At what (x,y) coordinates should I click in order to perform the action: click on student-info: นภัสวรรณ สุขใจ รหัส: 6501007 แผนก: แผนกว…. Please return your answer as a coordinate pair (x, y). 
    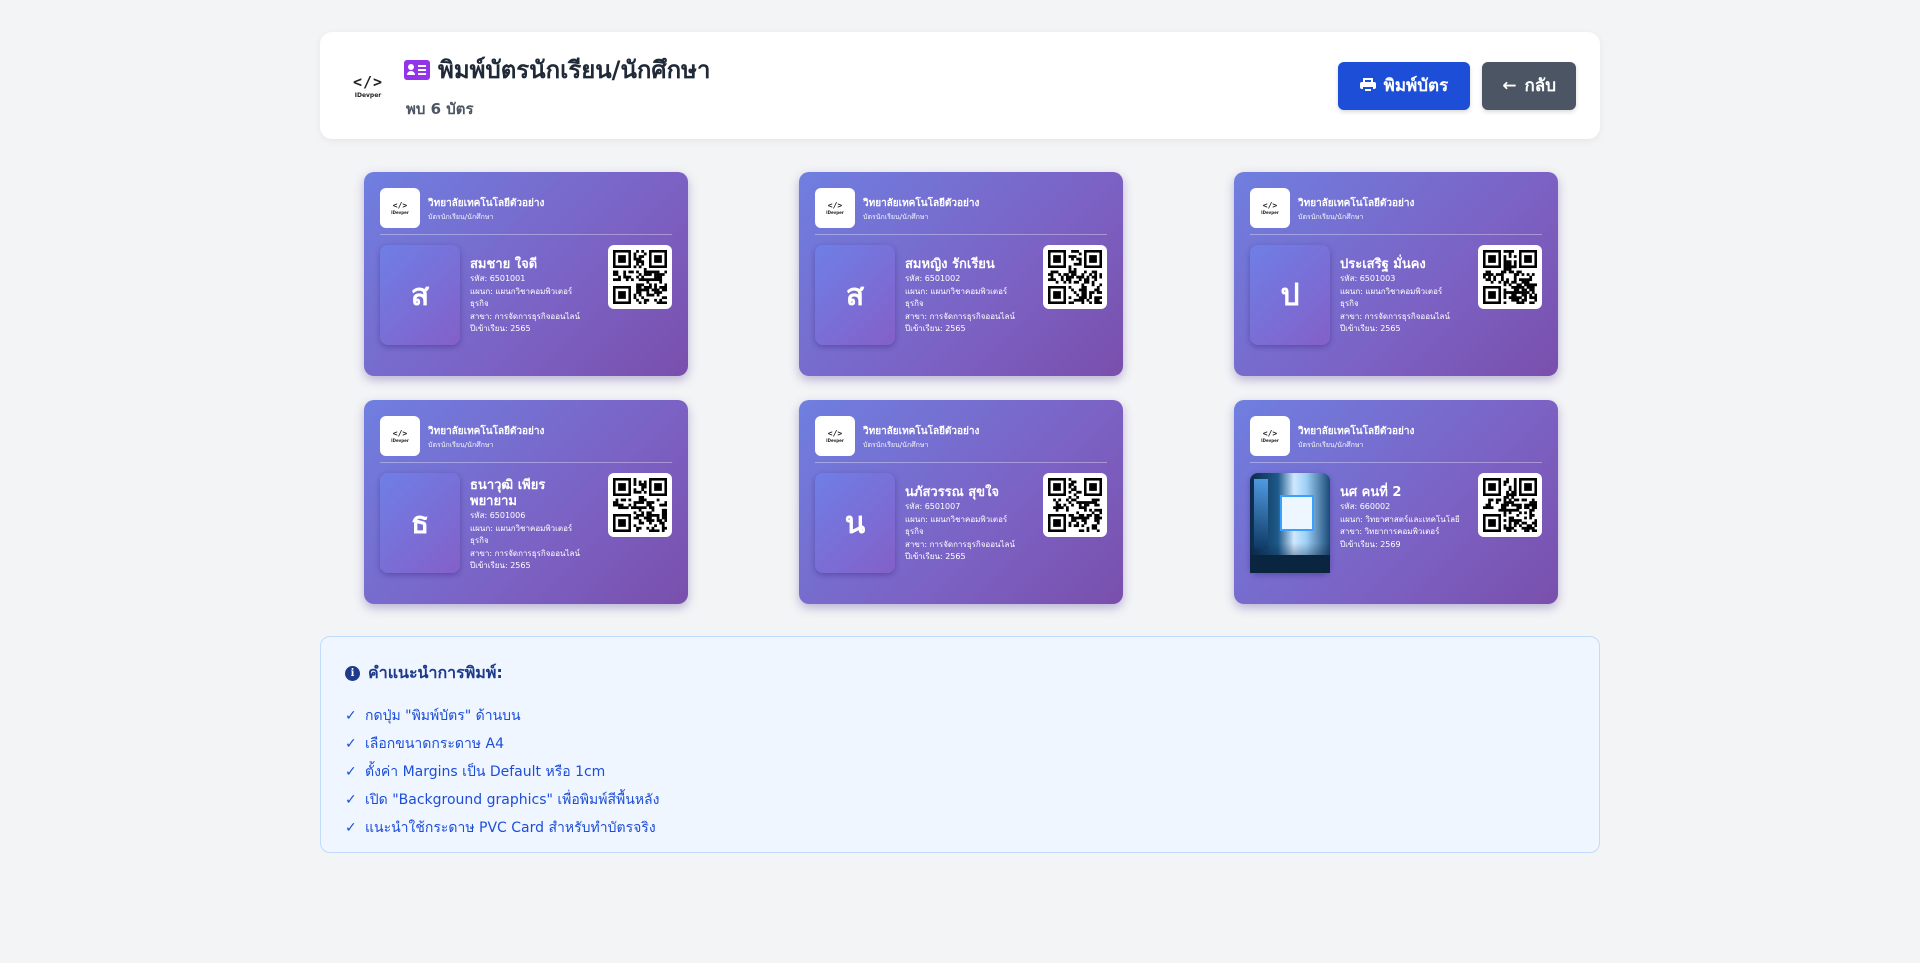
    Looking at the image, I should click on (965, 524).